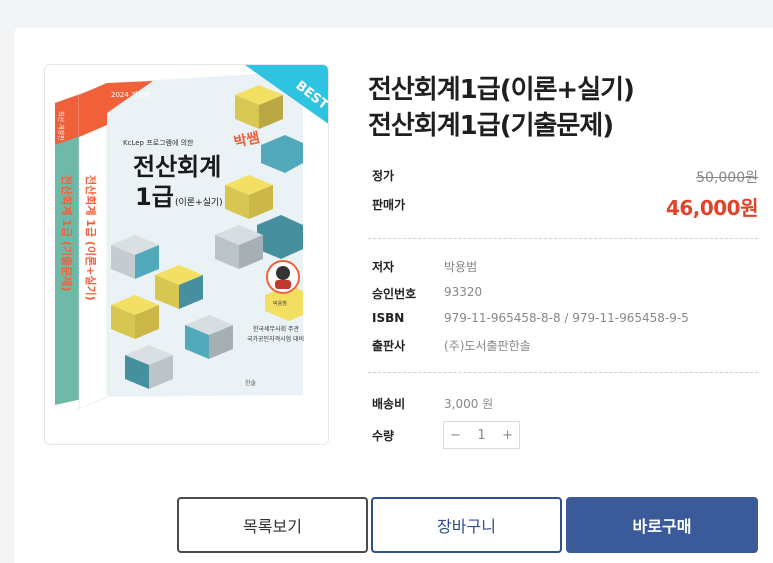 The width and height of the screenshot is (773, 563). Describe the element at coordinates (91, 238) in the screenshot. I see `spine-title-front: 전산회계 1급 (이론+실기)` at that location.